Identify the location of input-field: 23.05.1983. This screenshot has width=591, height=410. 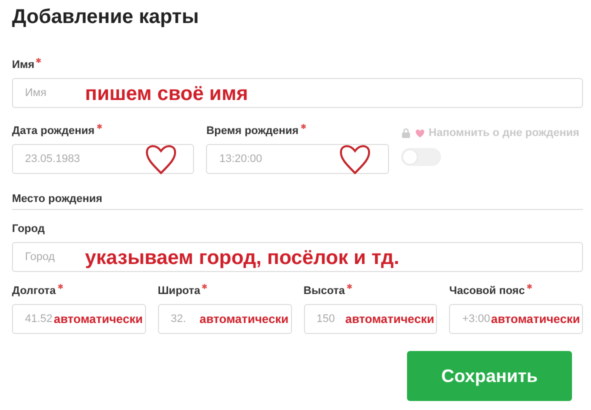
(103, 159).